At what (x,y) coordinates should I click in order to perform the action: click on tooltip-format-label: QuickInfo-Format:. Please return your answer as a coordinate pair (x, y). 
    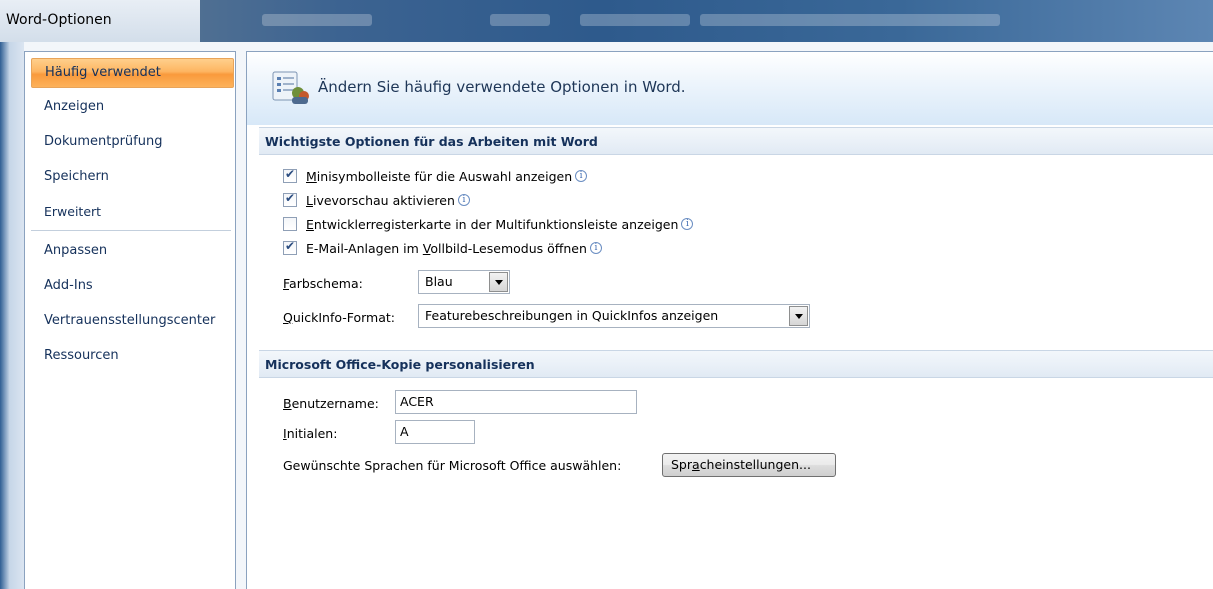
    Looking at the image, I should click on (339, 317).